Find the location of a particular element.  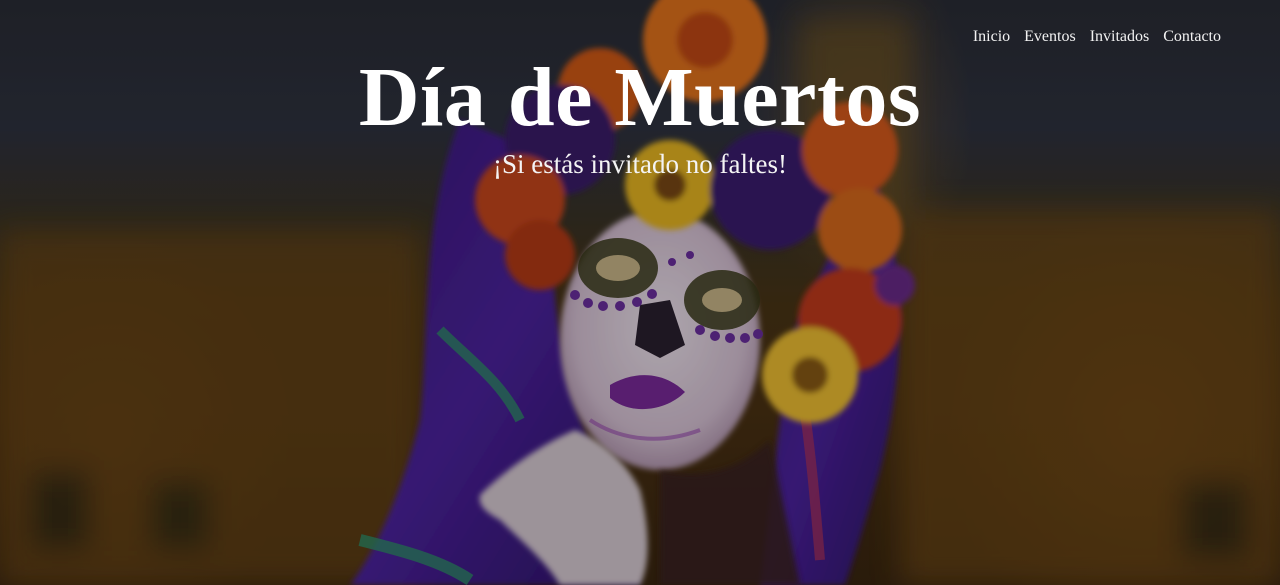

nav-link-invitados: Invitados is located at coordinates (1120, 37).